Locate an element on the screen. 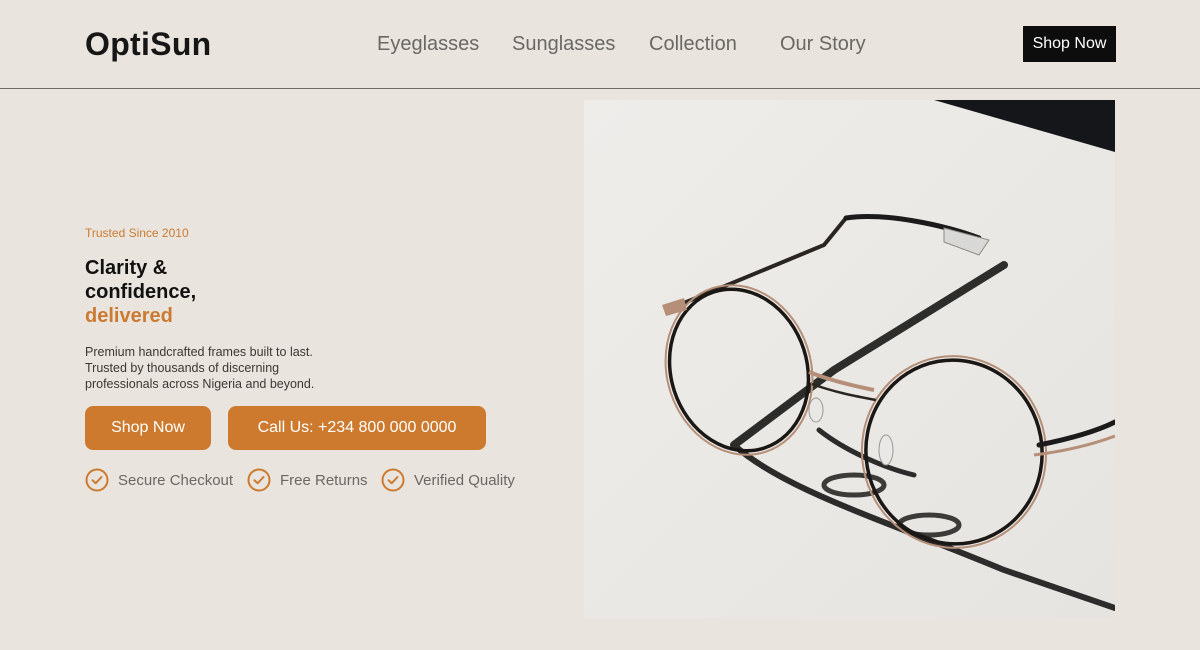 This screenshot has height=650, width=1200. nav-item-eyeglasses: Eyeglasses is located at coordinates (428, 44).